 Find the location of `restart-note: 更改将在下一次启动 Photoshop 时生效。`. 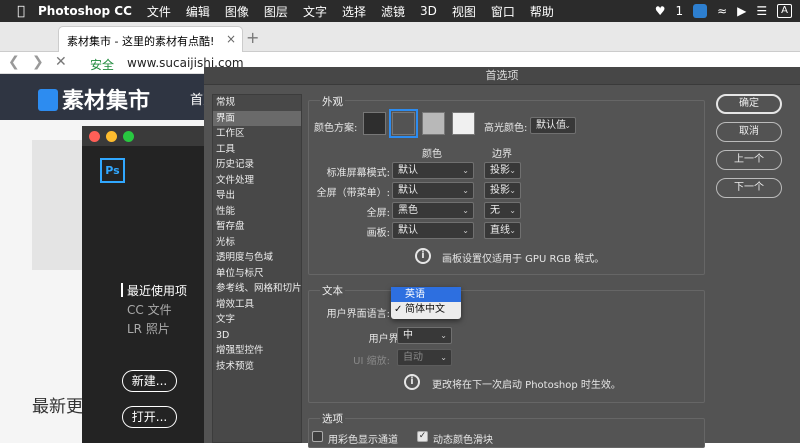

restart-note: 更改将在下一次启动 Photoshop 时生效。 is located at coordinates (526, 385).